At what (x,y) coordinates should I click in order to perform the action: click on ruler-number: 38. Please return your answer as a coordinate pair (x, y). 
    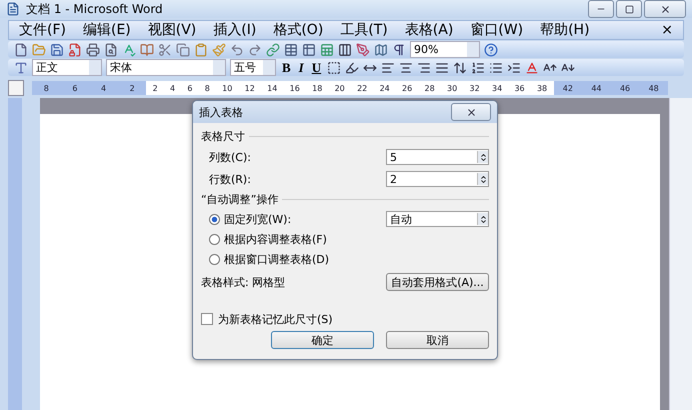
    Looking at the image, I should click on (542, 88).